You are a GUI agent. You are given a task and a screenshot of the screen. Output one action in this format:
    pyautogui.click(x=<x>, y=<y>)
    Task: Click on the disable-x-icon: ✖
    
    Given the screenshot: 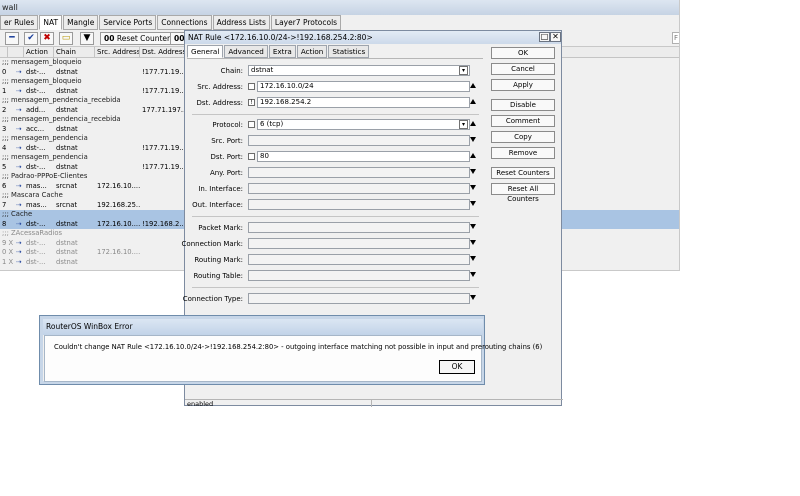 What is the action you would take?
    pyautogui.click(x=47, y=38)
    